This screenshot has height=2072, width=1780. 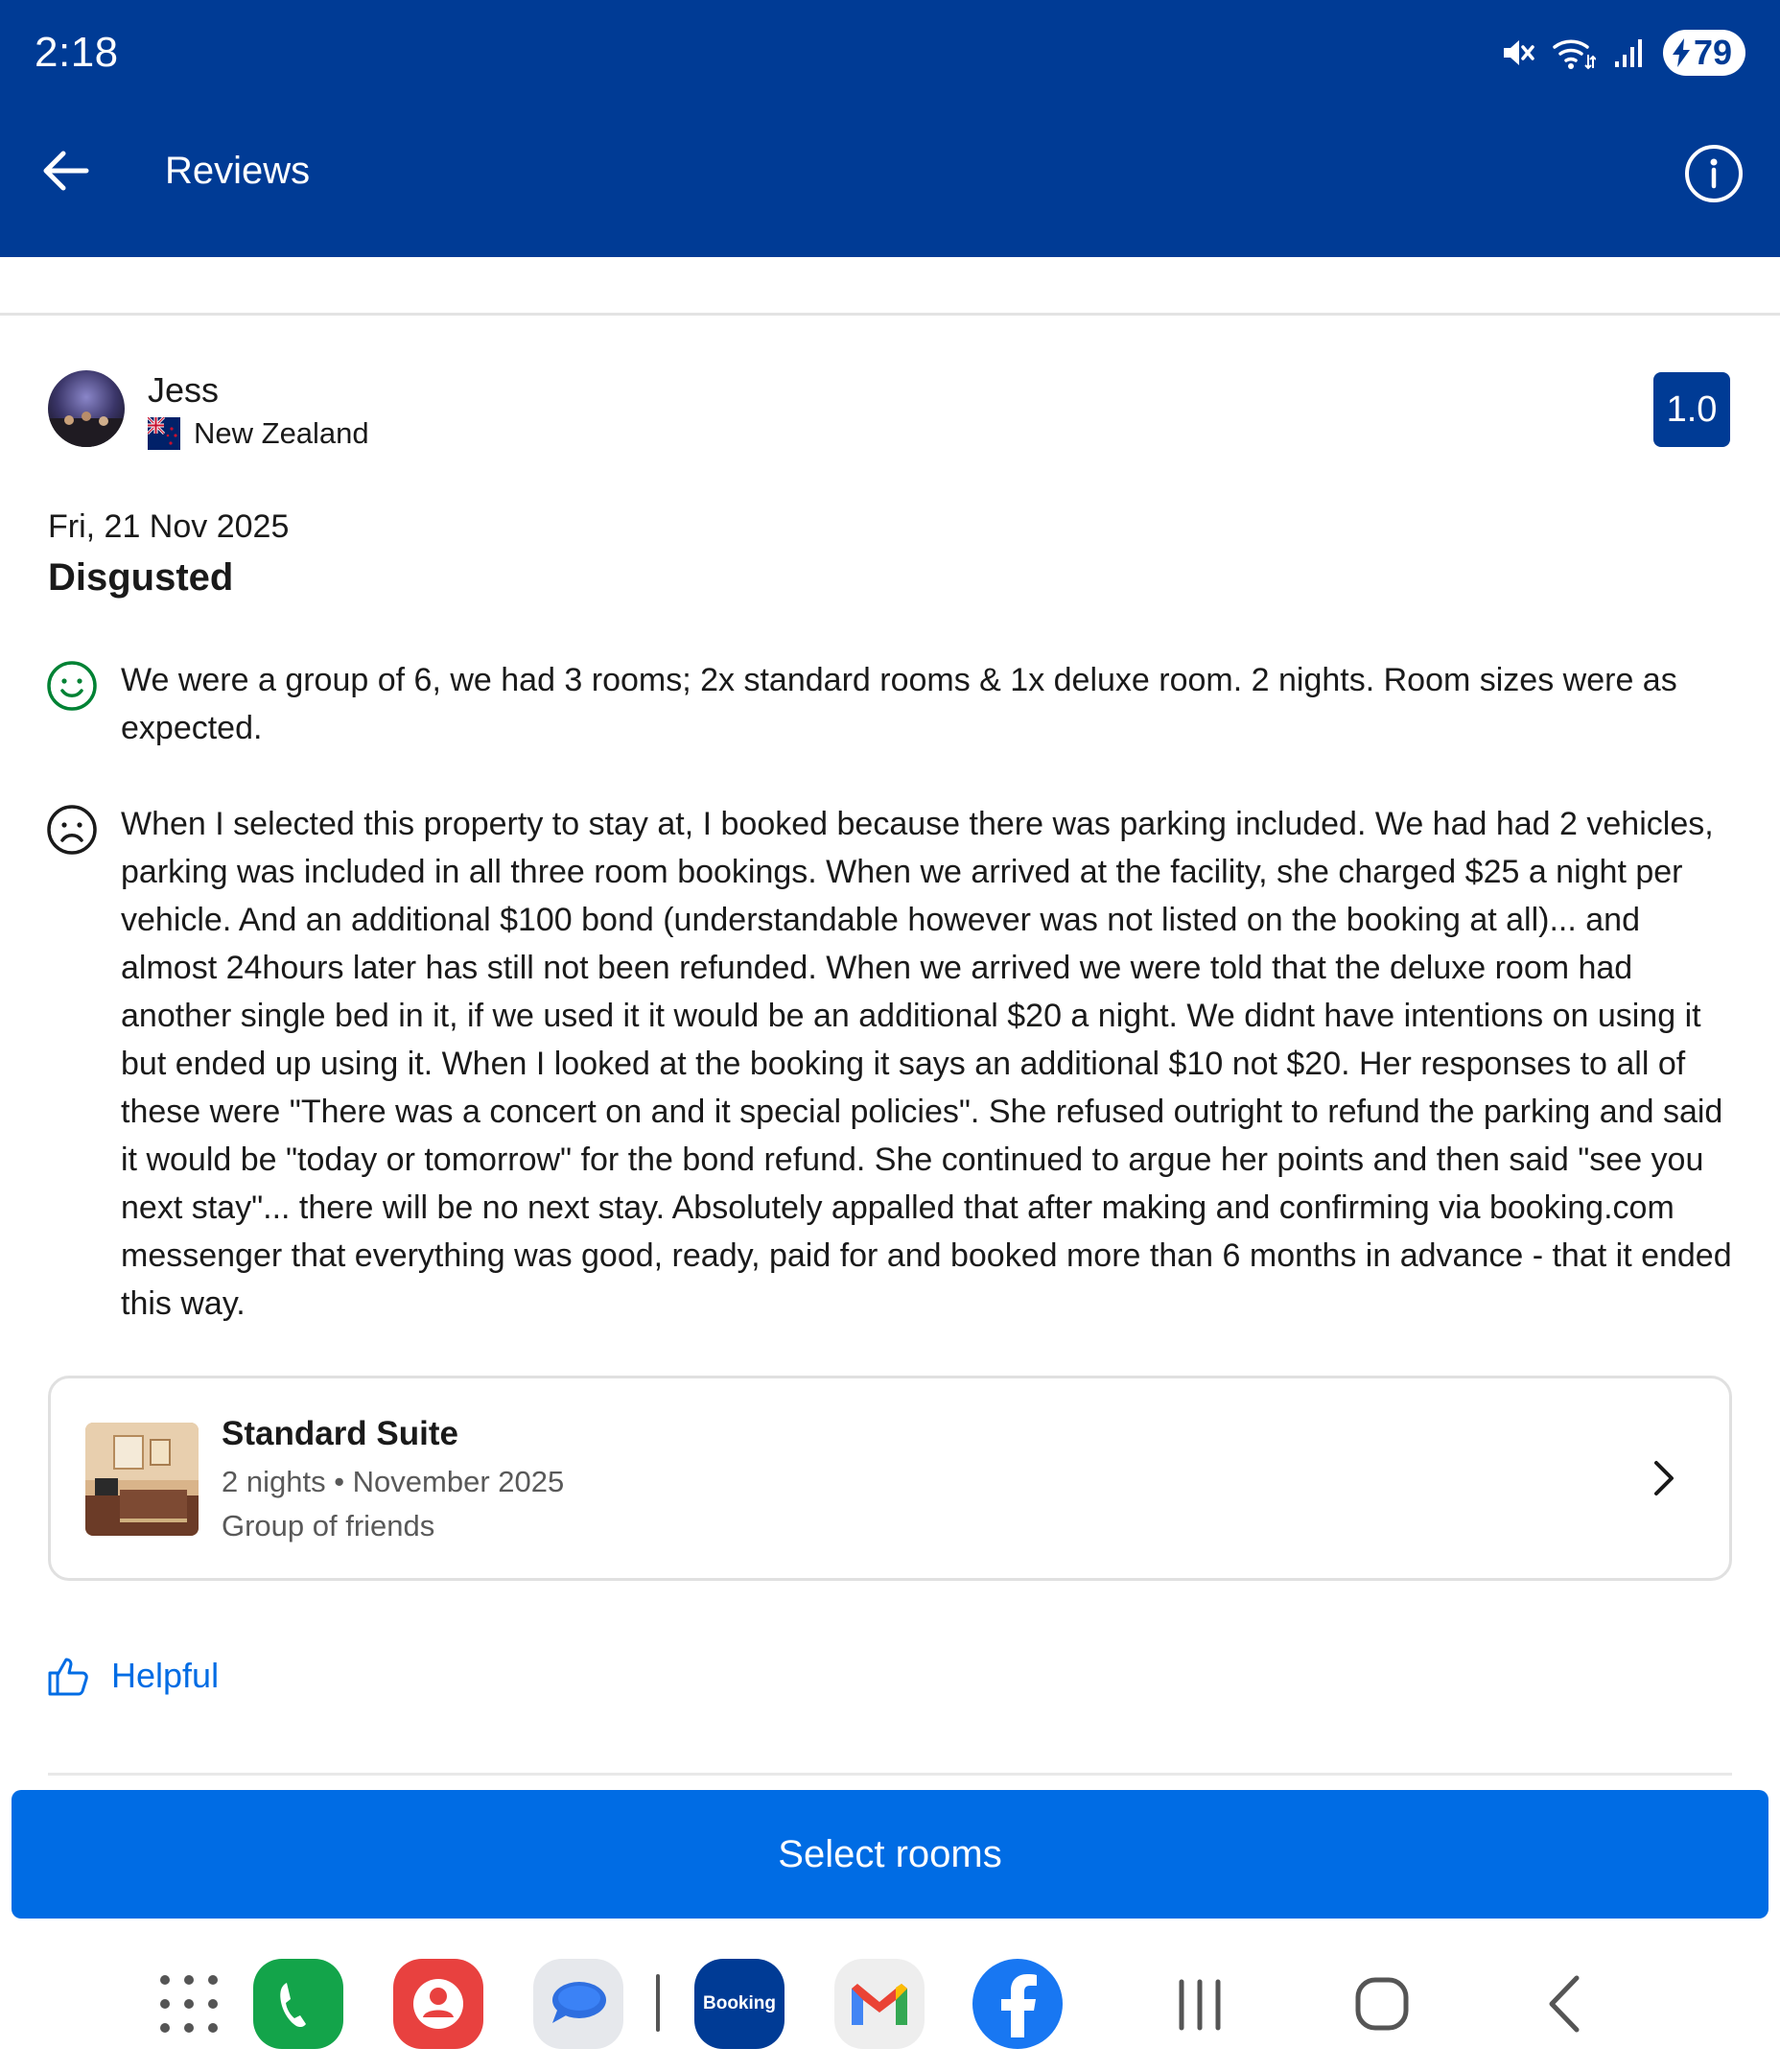 I want to click on booking-icon: Booking, so click(x=740, y=2004).